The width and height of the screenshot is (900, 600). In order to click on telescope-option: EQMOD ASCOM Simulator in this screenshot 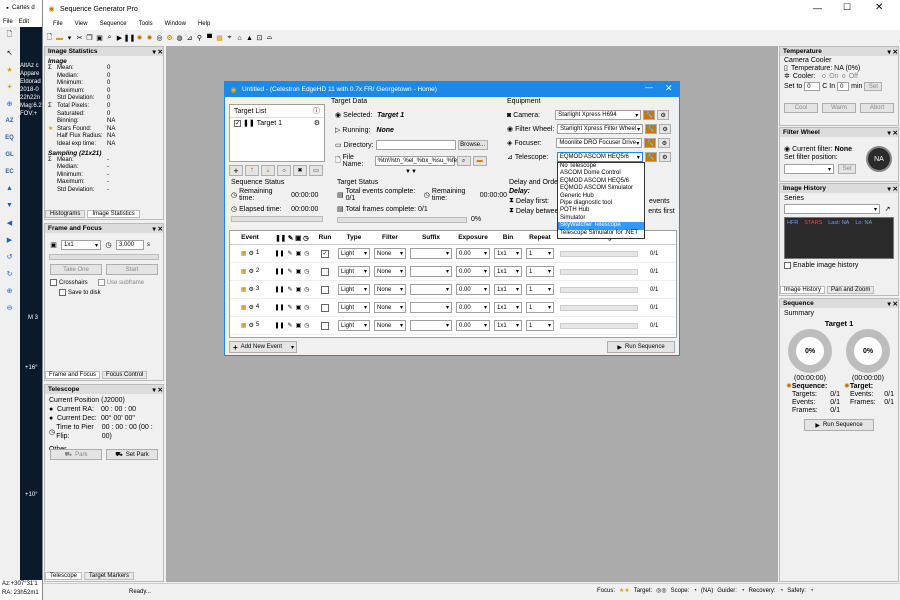, I will do `click(601, 188)`.